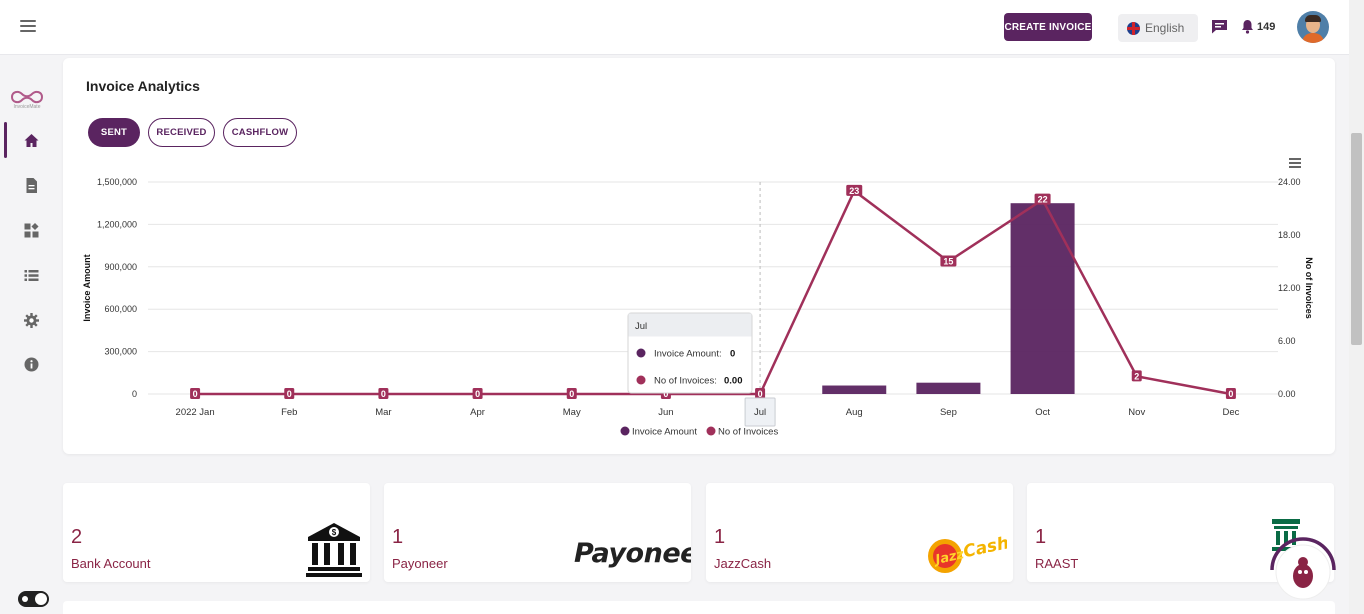  Describe the element at coordinates (1289, 235) in the screenshot. I see `y-right-tick-label: 18.00` at that location.